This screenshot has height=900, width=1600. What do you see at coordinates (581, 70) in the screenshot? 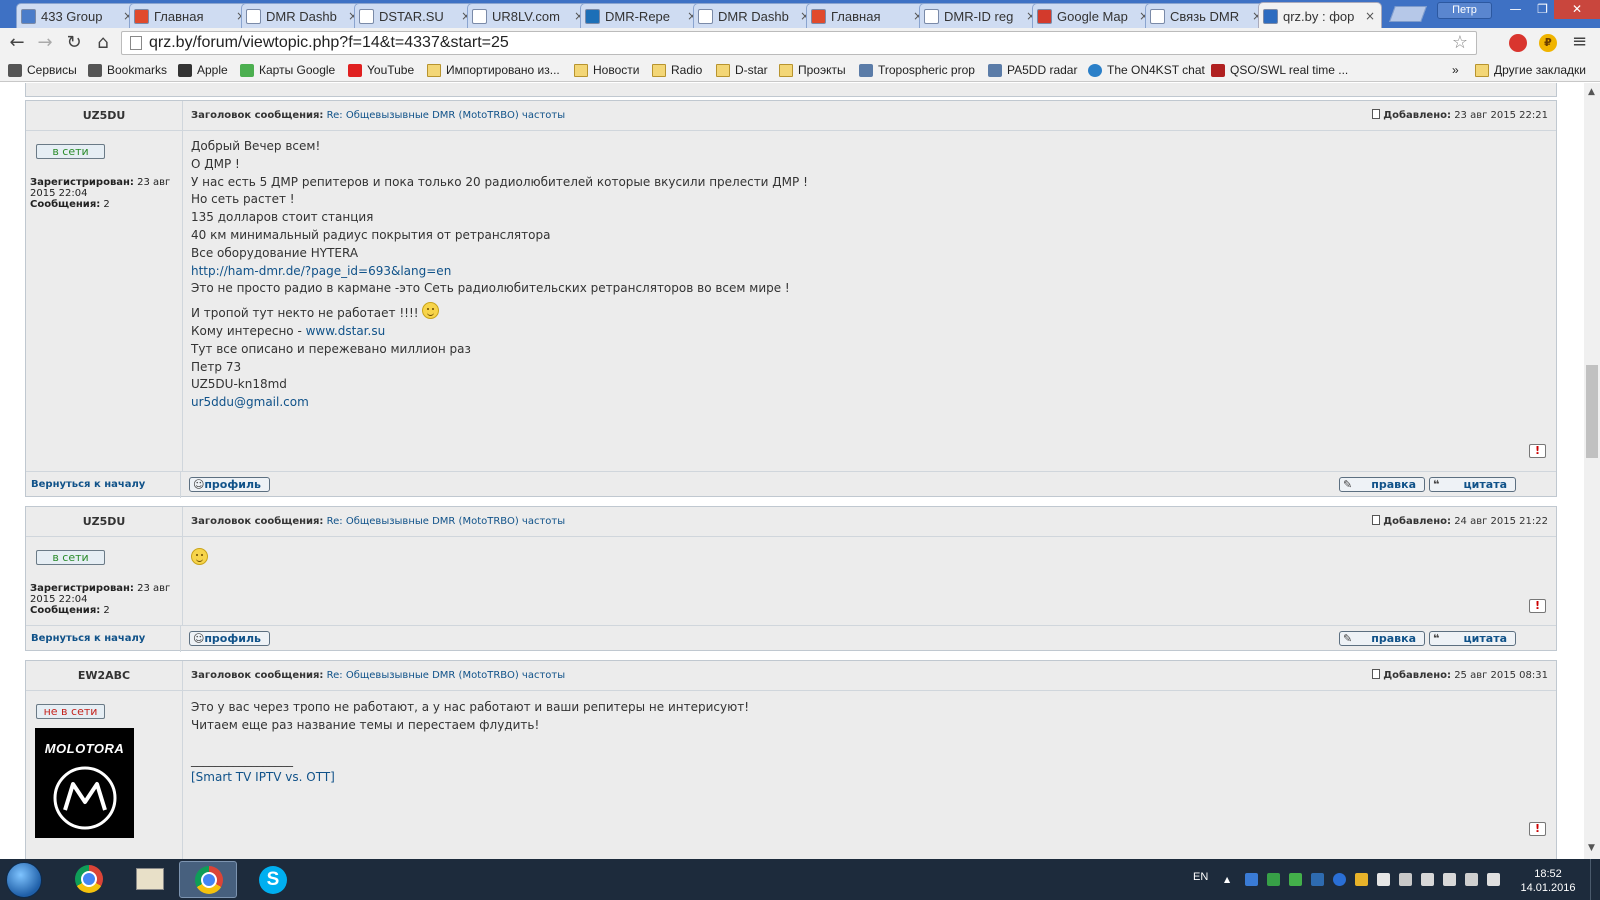
I see `folder-icon` at bounding box center [581, 70].